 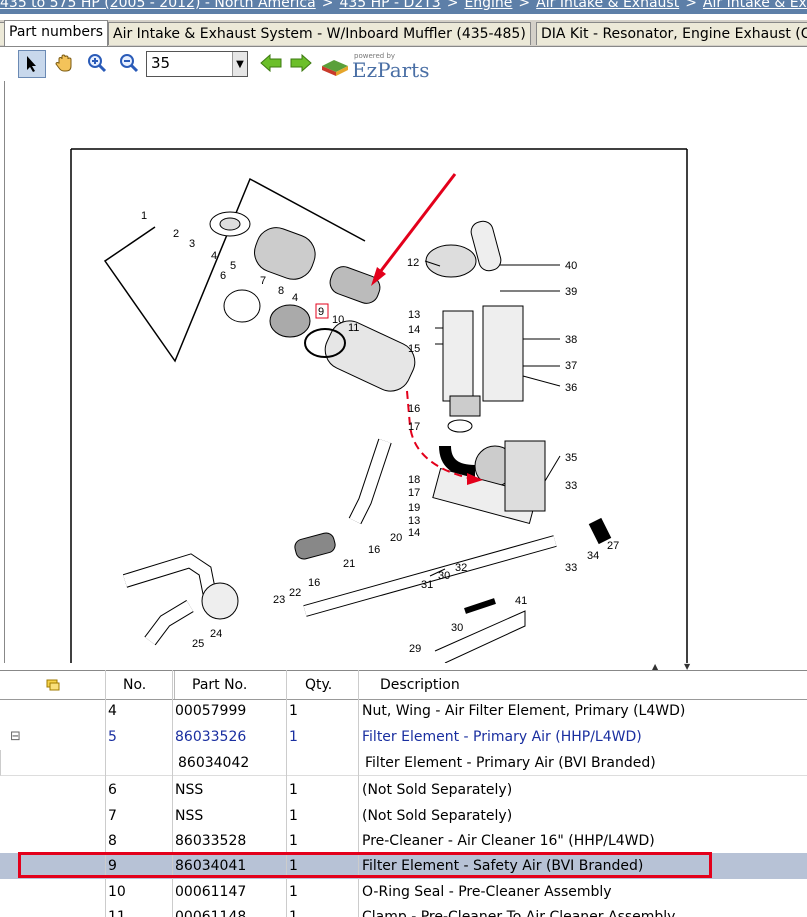 What do you see at coordinates (323, 685) in the screenshot?
I see `qty-column-header: Qty.` at bounding box center [323, 685].